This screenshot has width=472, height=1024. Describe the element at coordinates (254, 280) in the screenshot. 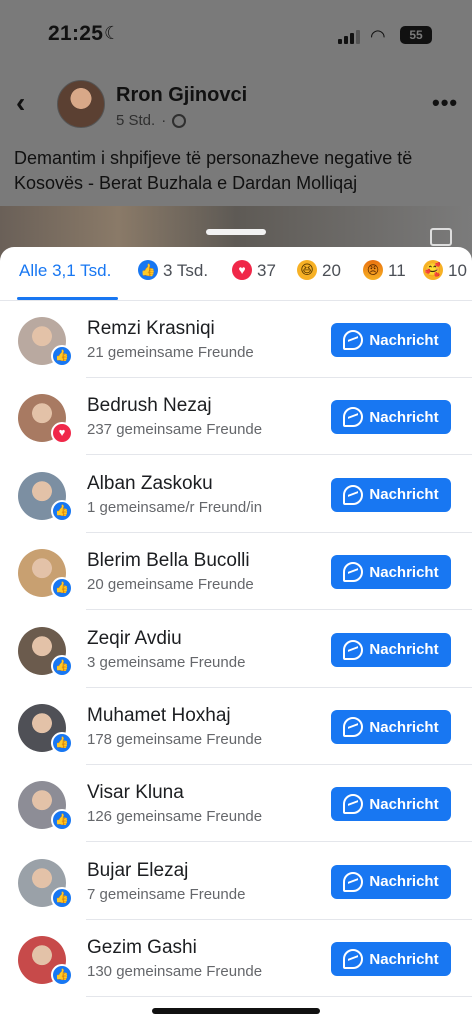

I see `tab-love: ♥ 37` at that location.